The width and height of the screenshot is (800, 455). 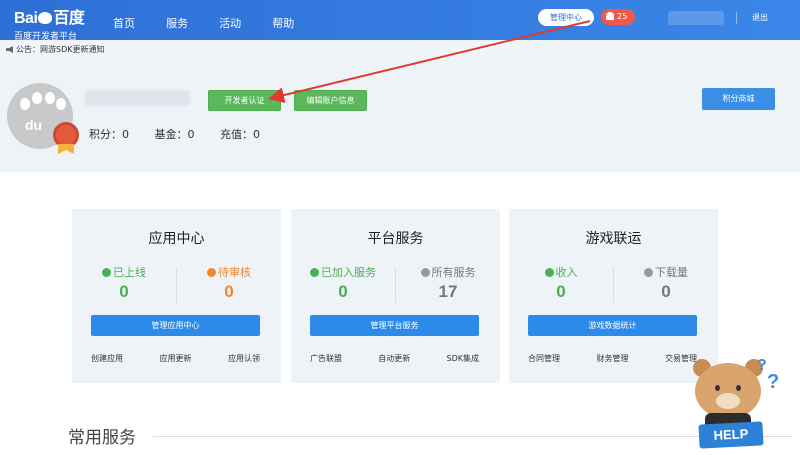 What do you see at coordinates (283, 23) in the screenshot?
I see `nav-item-help: 帮助` at bounding box center [283, 23].